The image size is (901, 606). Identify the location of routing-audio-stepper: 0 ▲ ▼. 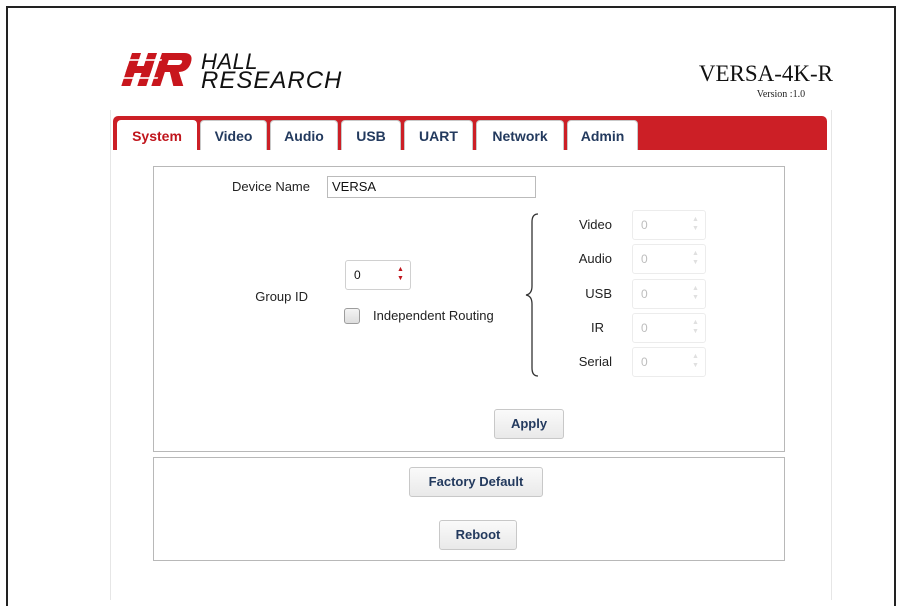
(669, 259).